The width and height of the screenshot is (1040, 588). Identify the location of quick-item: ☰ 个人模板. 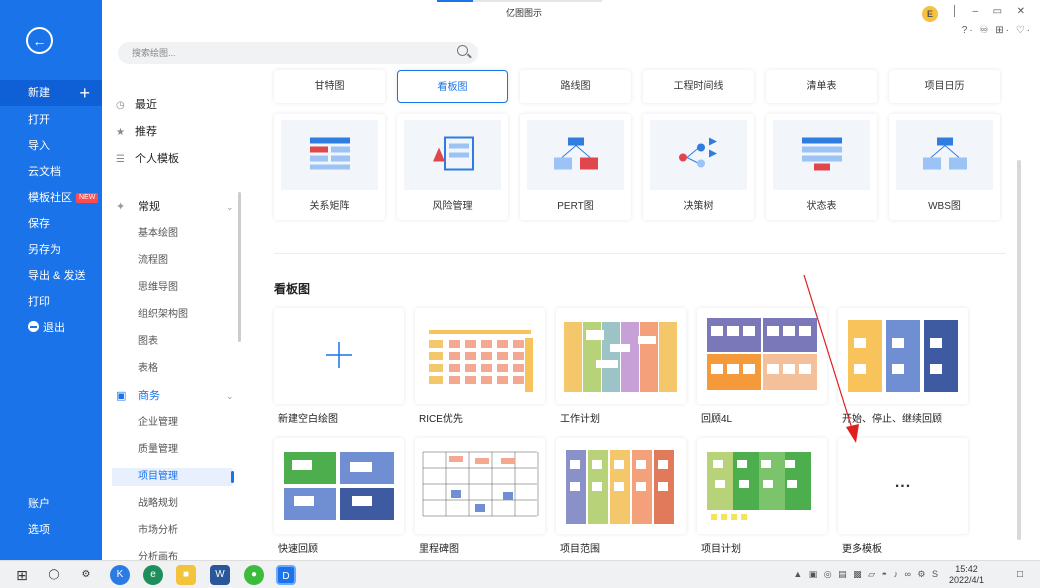
(147, 159).